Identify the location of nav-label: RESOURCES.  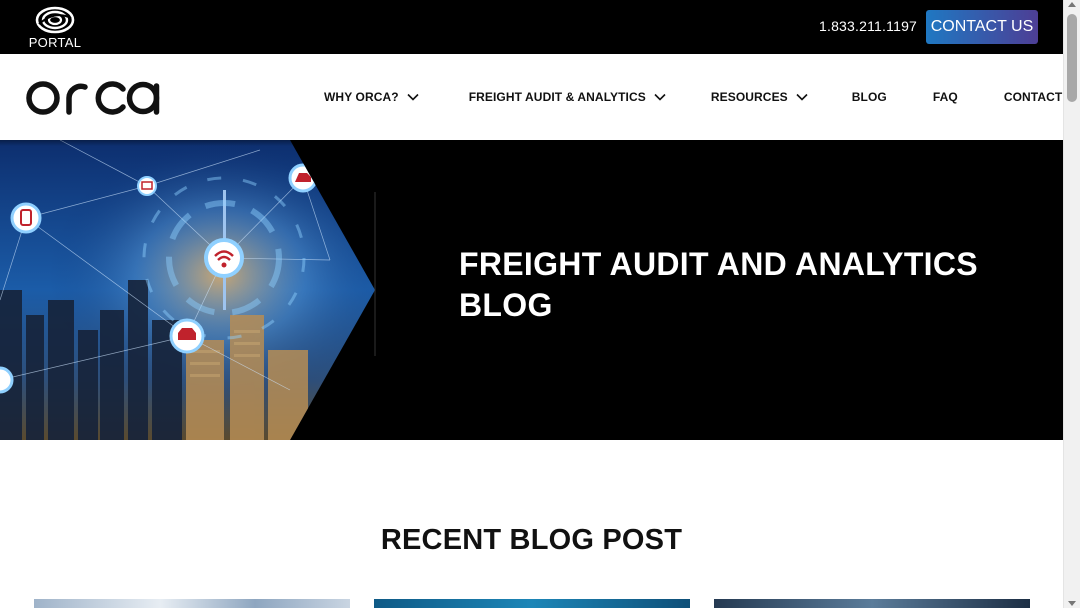
(749, 97).